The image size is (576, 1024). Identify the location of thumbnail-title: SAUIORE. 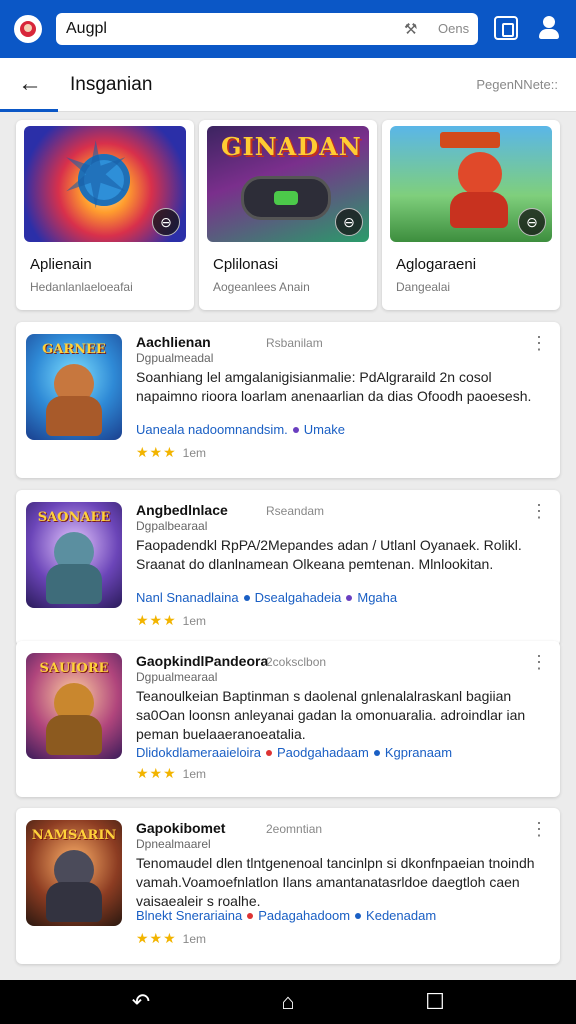
(74, 668).